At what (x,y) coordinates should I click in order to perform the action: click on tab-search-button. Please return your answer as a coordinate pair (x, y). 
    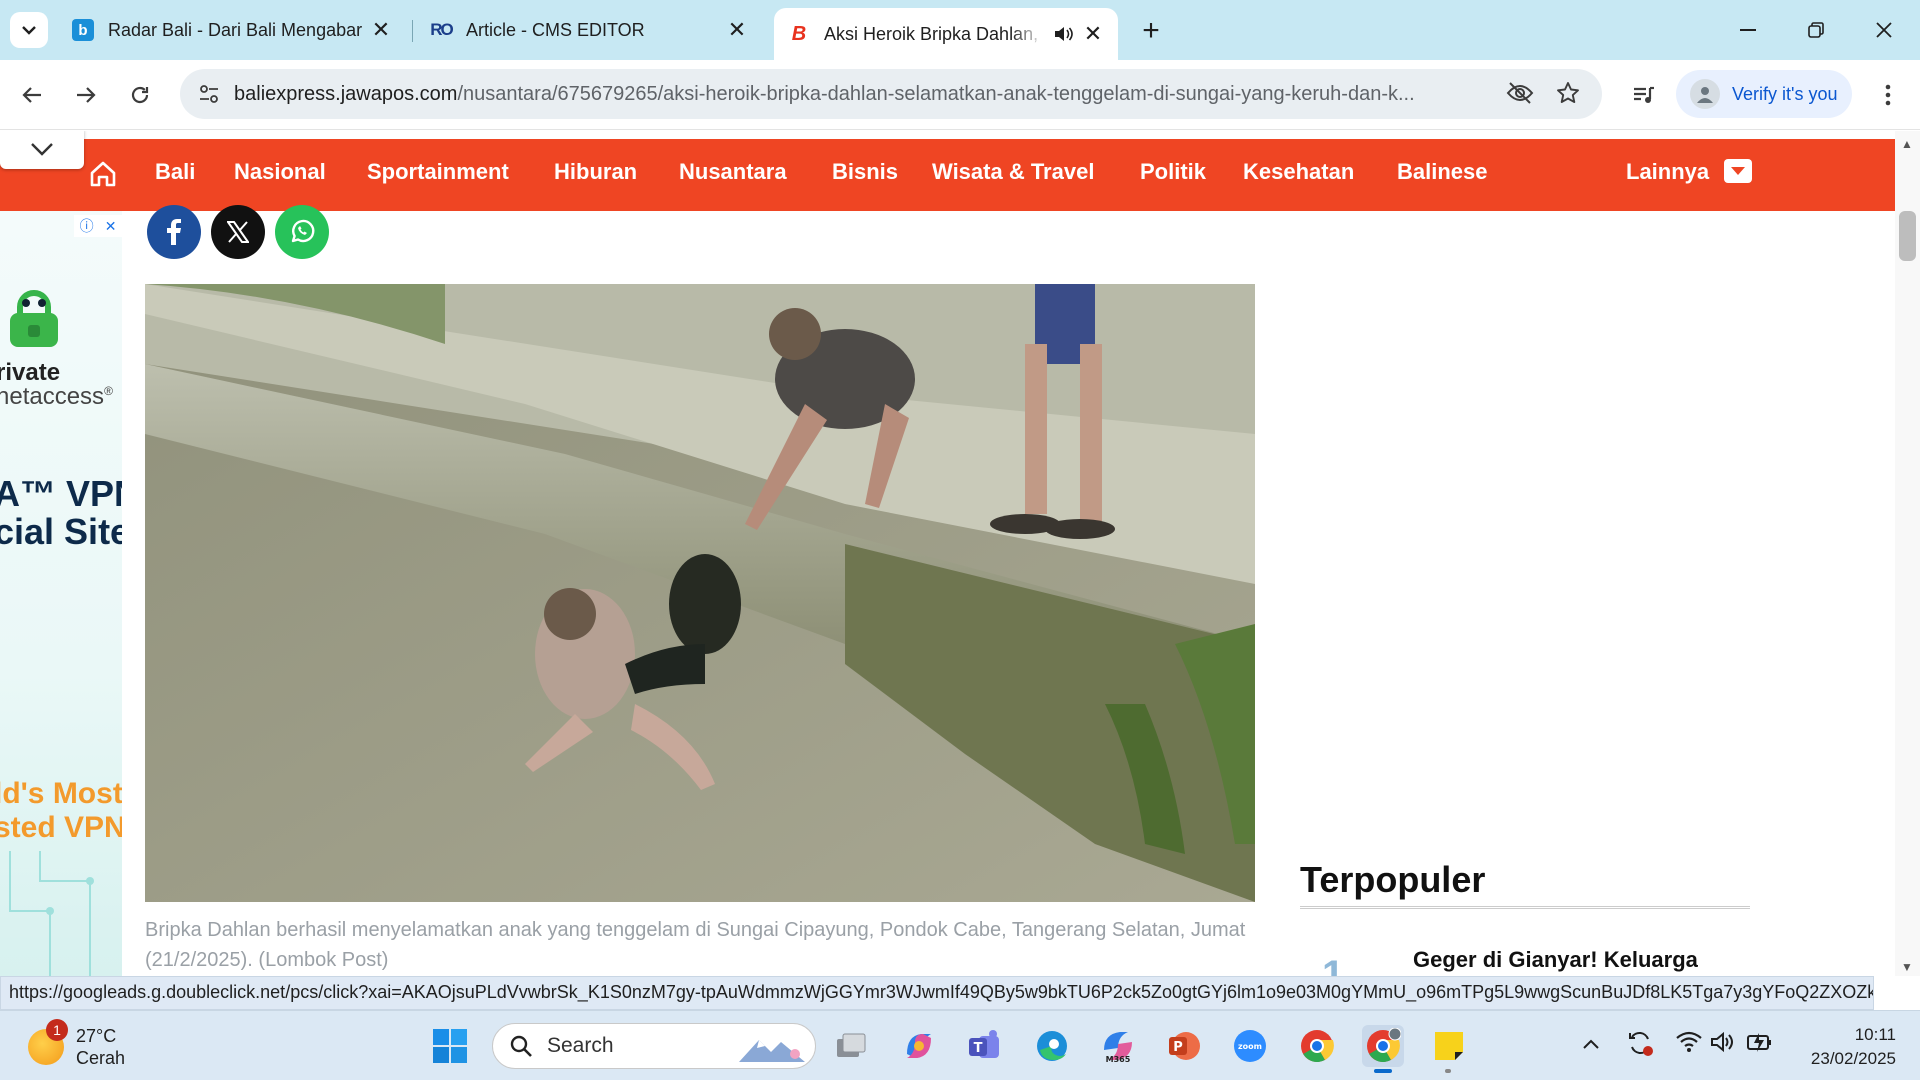
    Looking at the image, I should click on (29, 30).